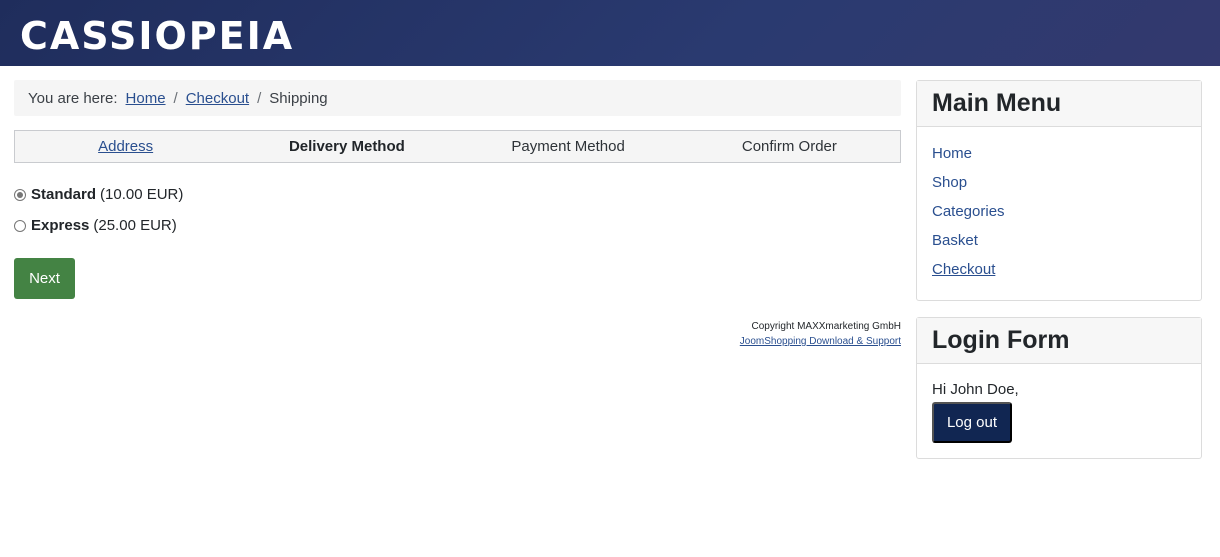 The width and height of the screenshot is (1220, 557). I want to click on login-form-card: Login Form Hi John Doe, Log out, so click(1059, 388).